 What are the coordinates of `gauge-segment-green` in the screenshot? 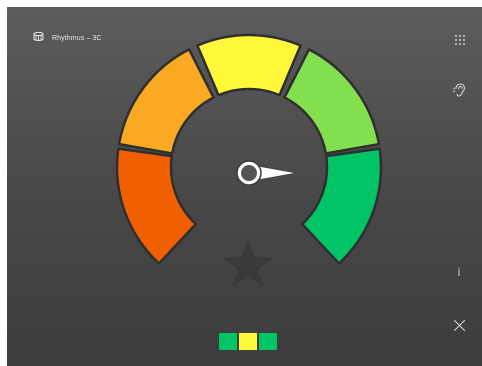 It's located at (341, 206).